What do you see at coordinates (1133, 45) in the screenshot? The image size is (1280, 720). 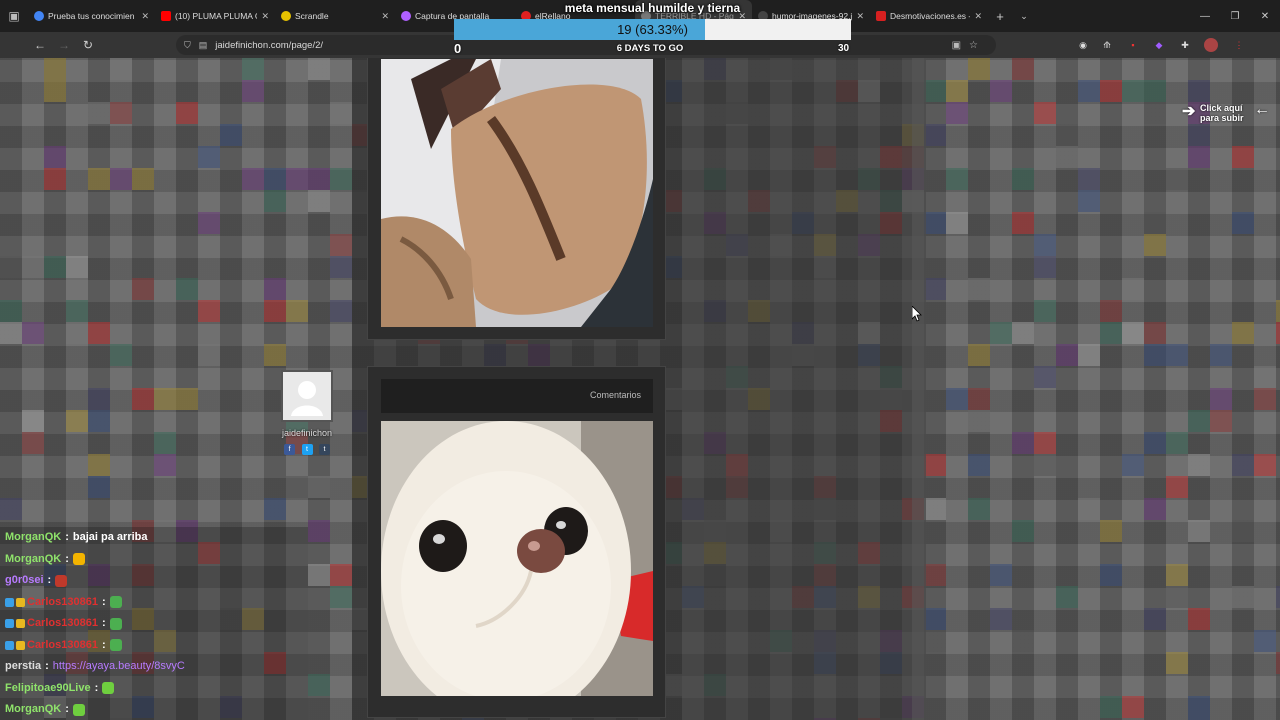 I see `extension-badge-icon: ▪` at bounding box center [1133, 45].